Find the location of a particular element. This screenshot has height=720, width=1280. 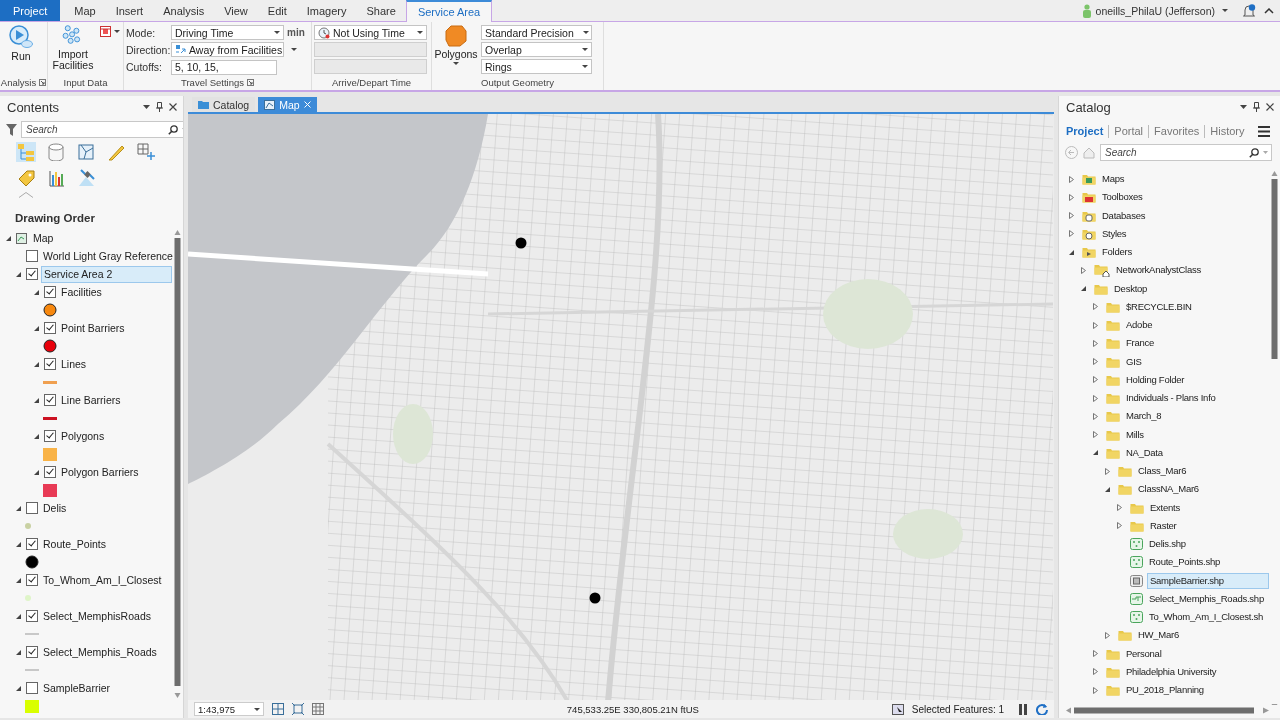

menu-icon is located at coordinates (1264, 131).